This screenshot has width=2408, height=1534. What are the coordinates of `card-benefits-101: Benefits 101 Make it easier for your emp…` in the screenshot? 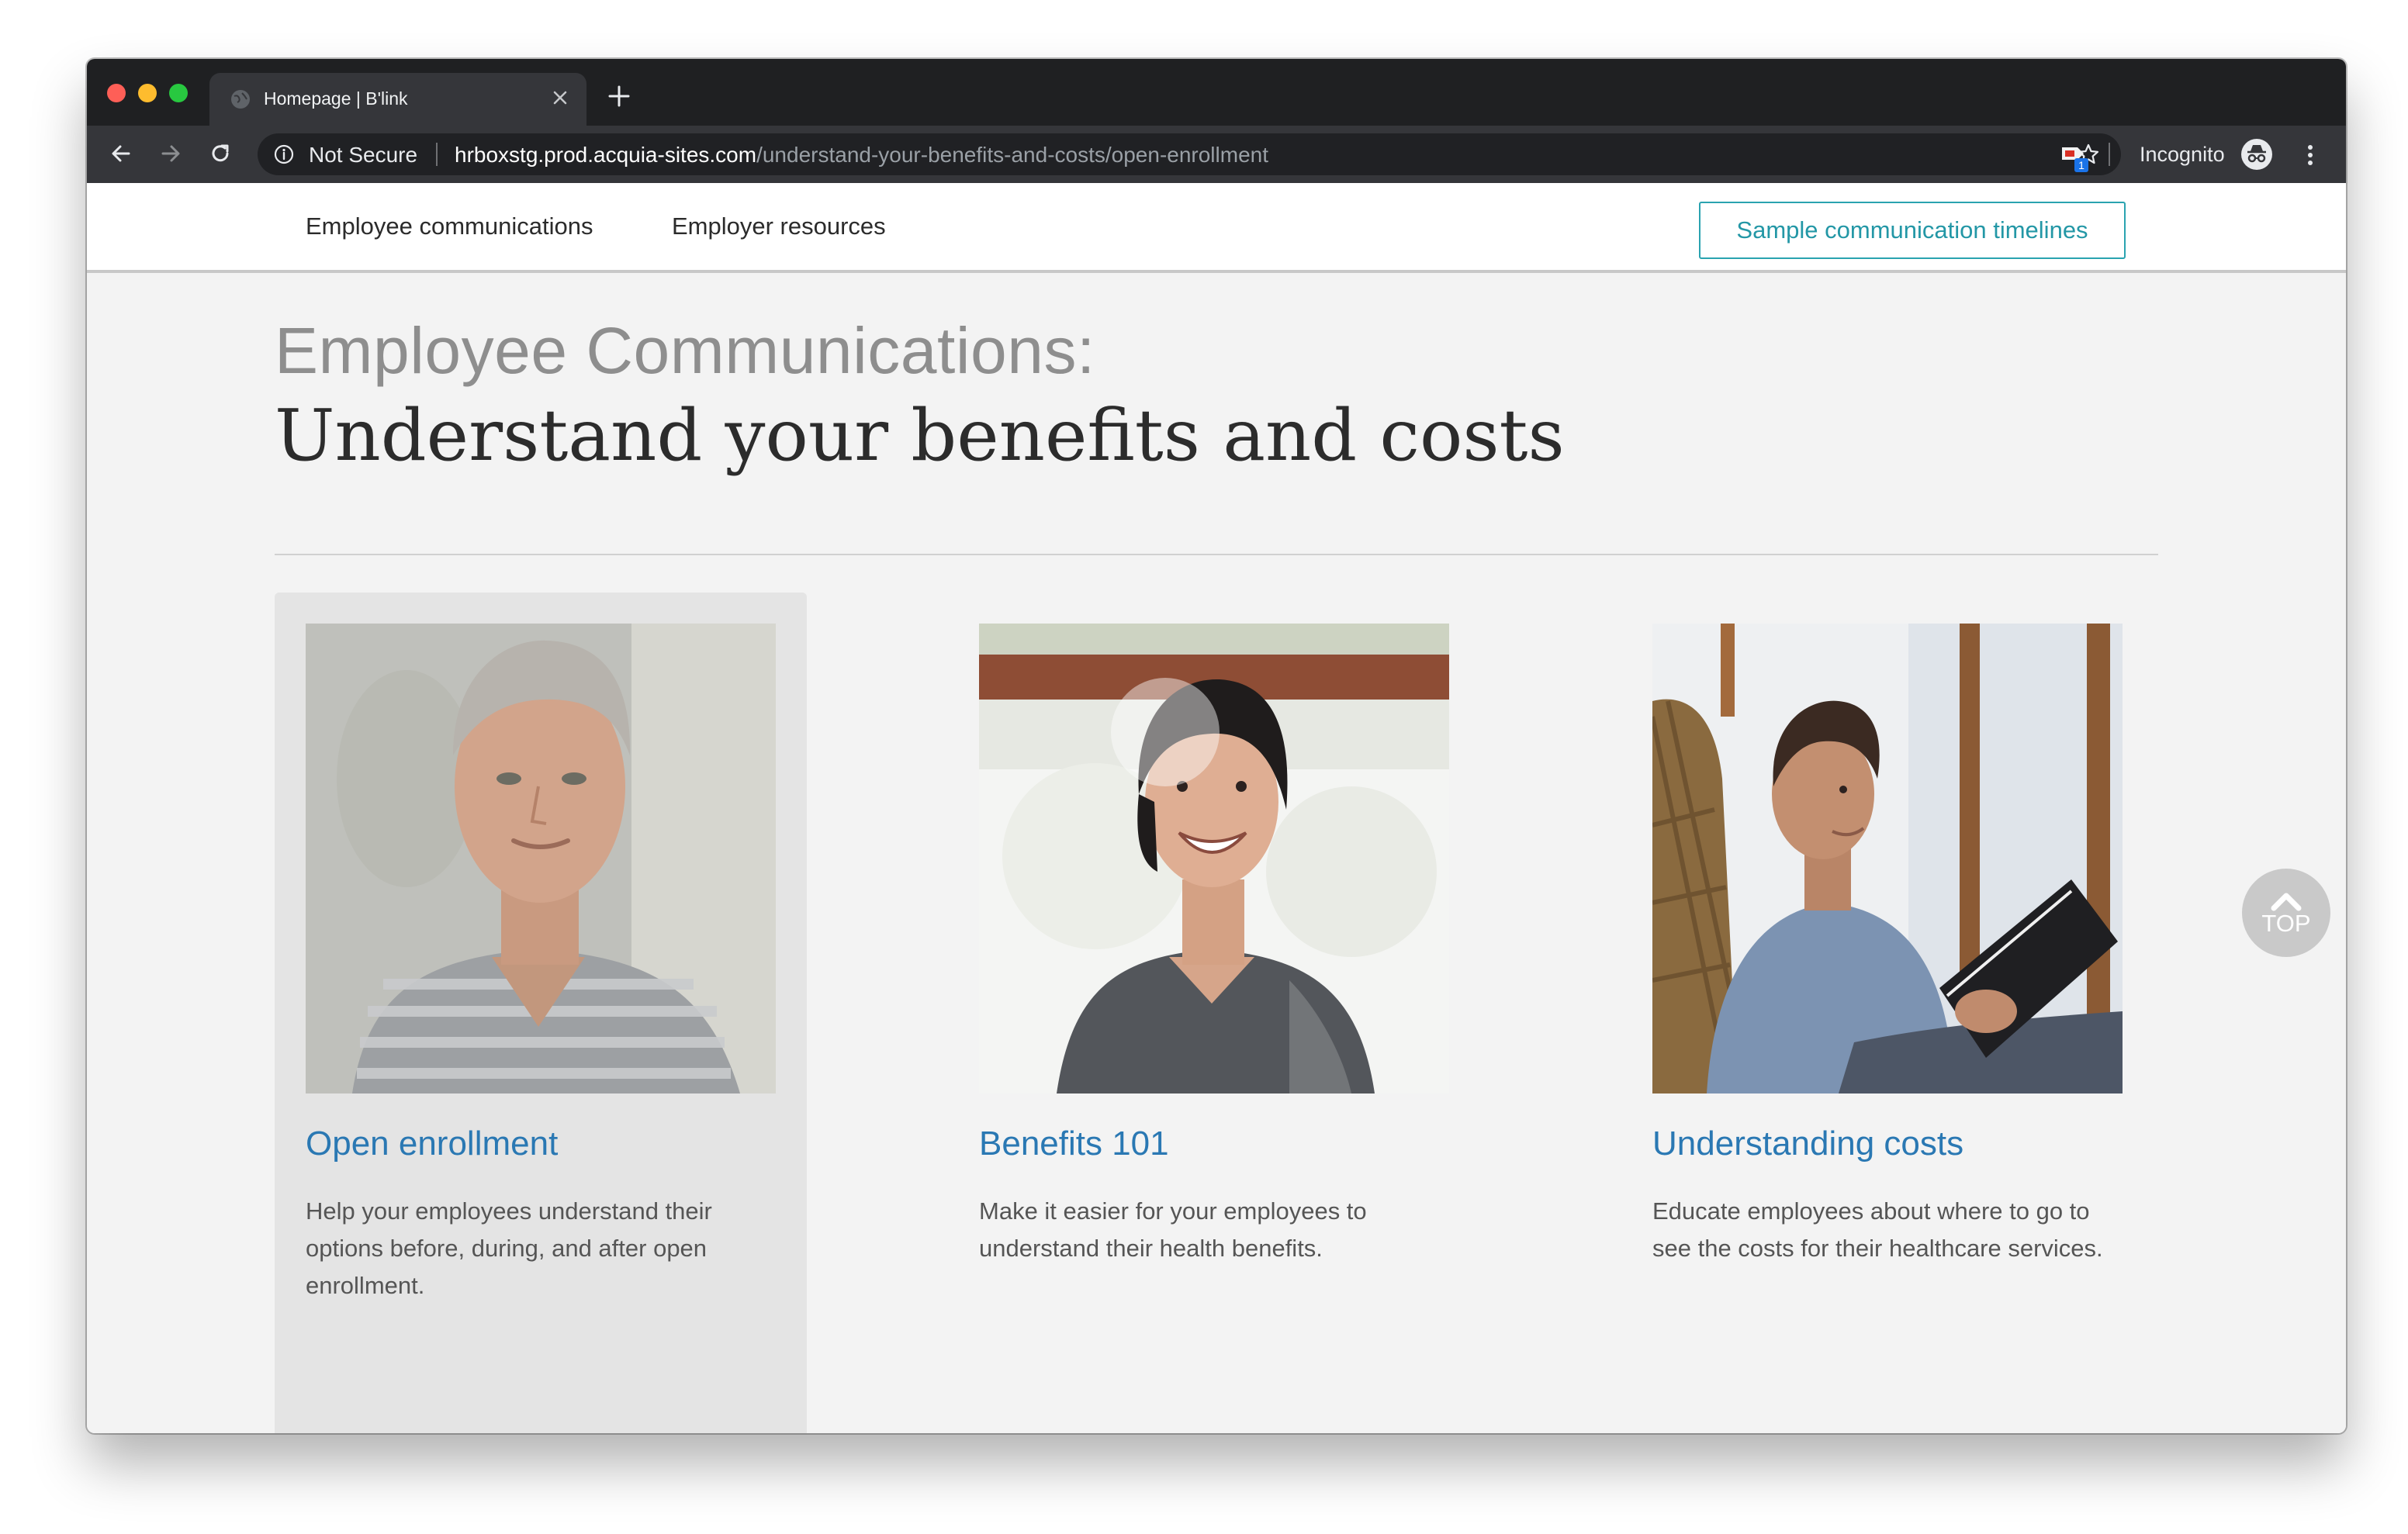 It's located at (1214, 1013).